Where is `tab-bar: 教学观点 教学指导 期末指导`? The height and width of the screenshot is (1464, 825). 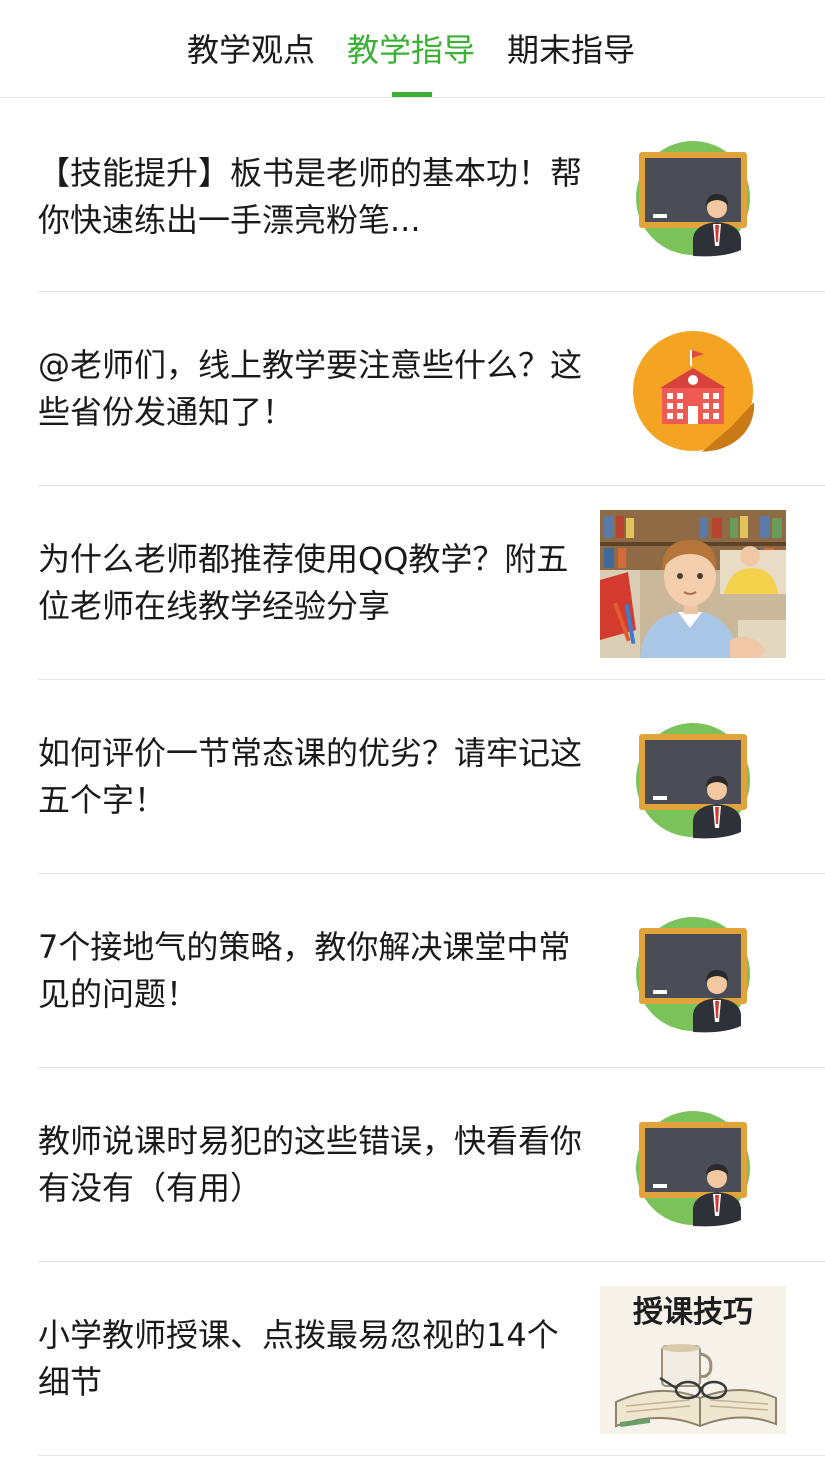
tab-bar: 教学观点 教学指导 期末指导 is located at coordinates (412, 49).